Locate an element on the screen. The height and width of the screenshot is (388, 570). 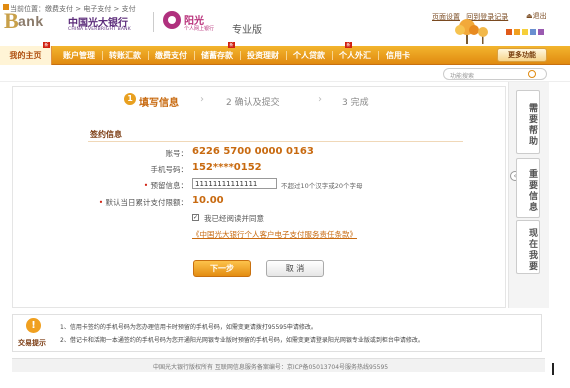
nav-item-credit-card: 信用卡 is located at coordinates (398, 55).